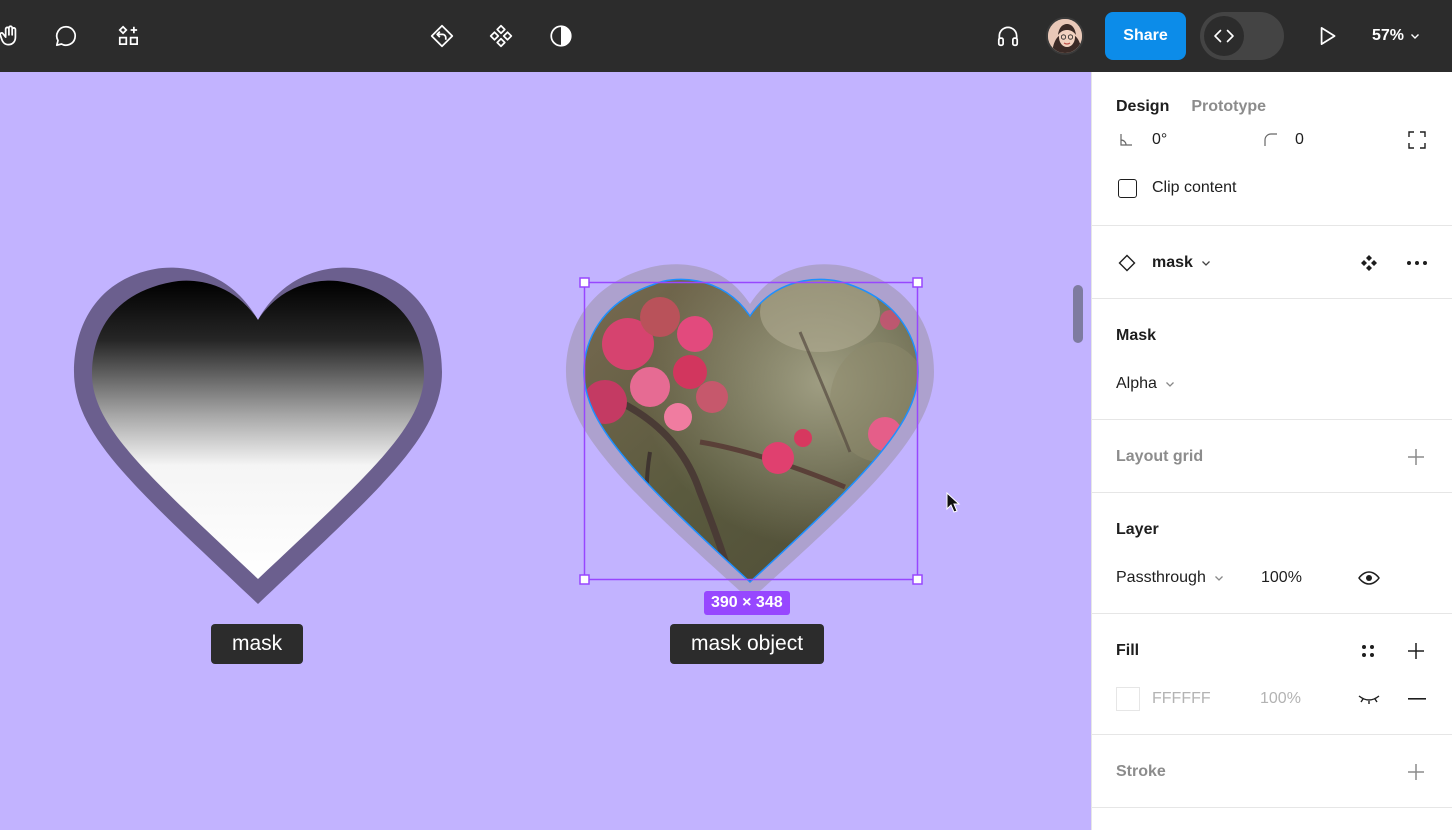  What do you see at coordinates (1272, 262) in the screenshot?
I see `component-section: mask` at bounding box center [1272, 262].